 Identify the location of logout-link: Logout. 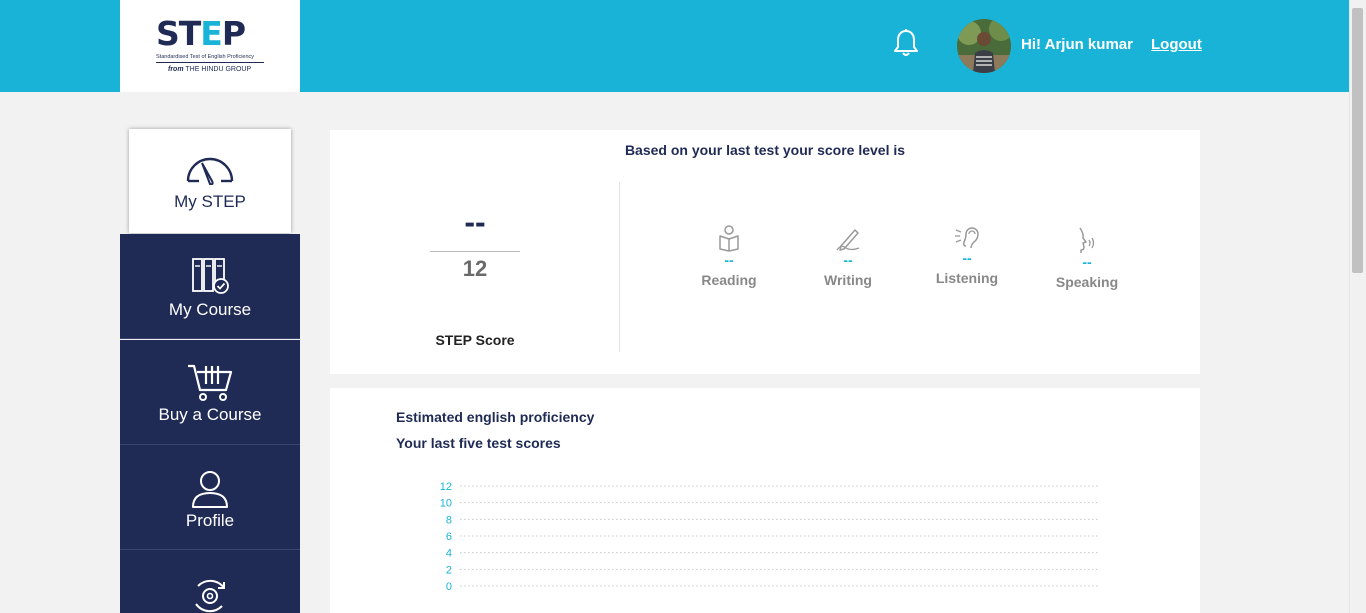
(1176, 44).